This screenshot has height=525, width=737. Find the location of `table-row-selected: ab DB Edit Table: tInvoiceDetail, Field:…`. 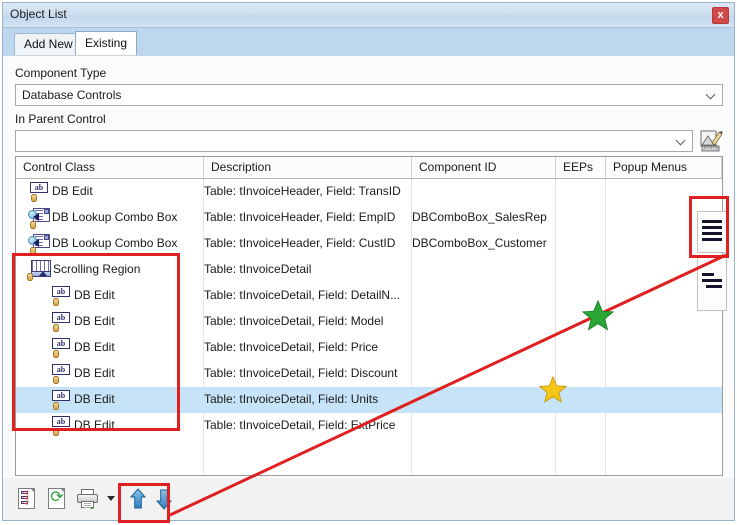

table-row-selected: ab DB Edit Table: tInvoiceDetail, Field:… is located at coordinates (369, 400).